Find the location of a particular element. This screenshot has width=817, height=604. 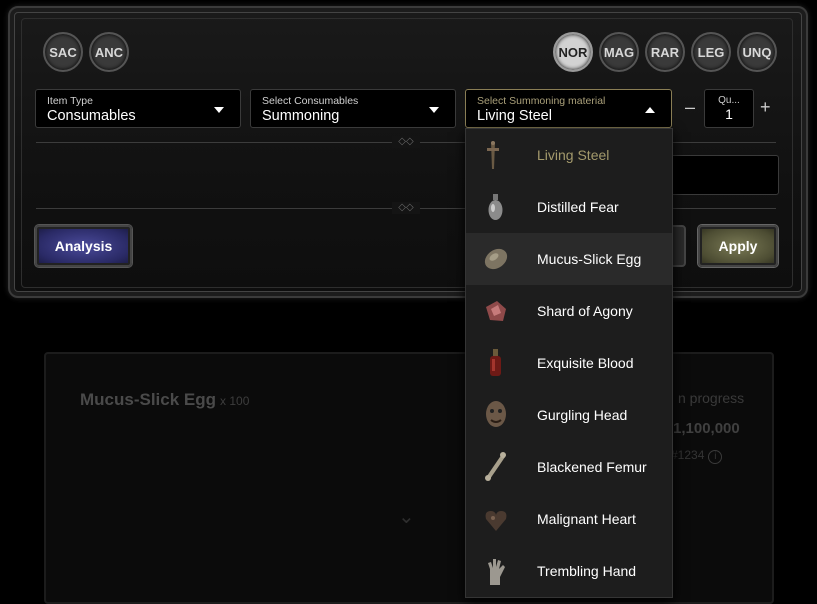

material-value: Living Steel is located at coordinates (514, 116).